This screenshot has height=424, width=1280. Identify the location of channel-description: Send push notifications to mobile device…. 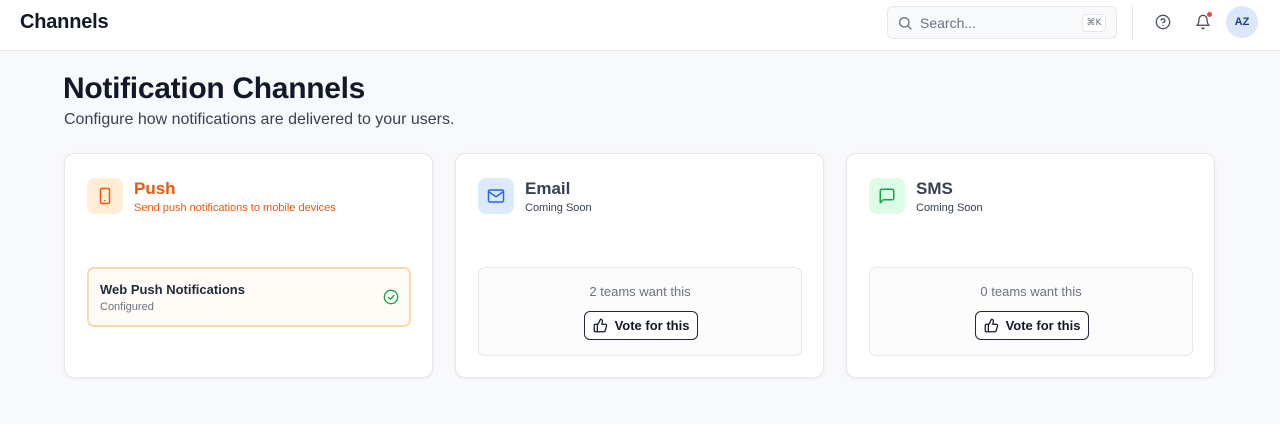
(235, 208).